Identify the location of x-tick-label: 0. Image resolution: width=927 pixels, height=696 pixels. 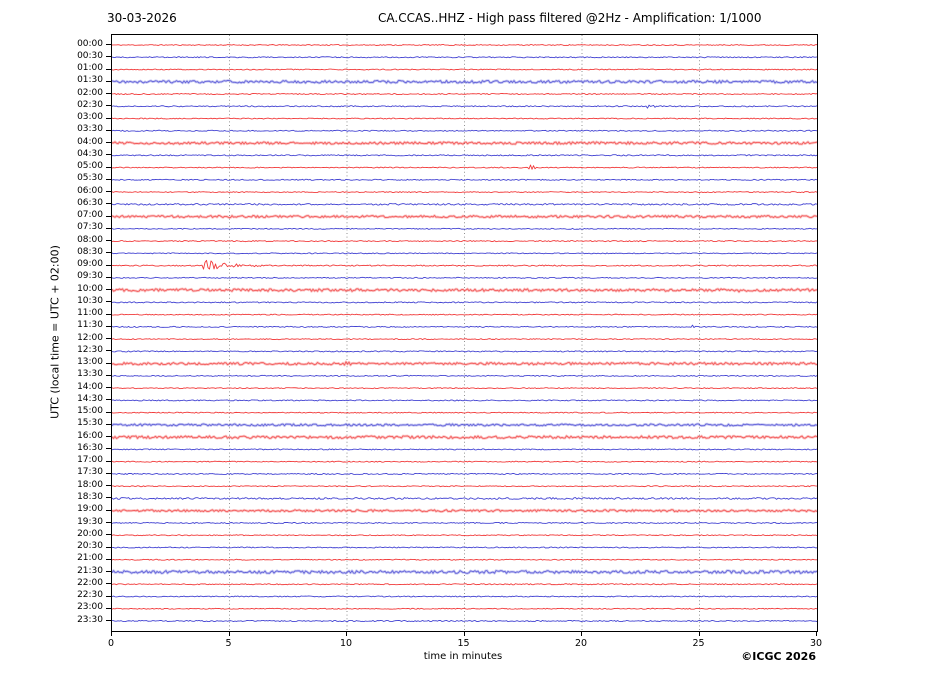
(111, 643).